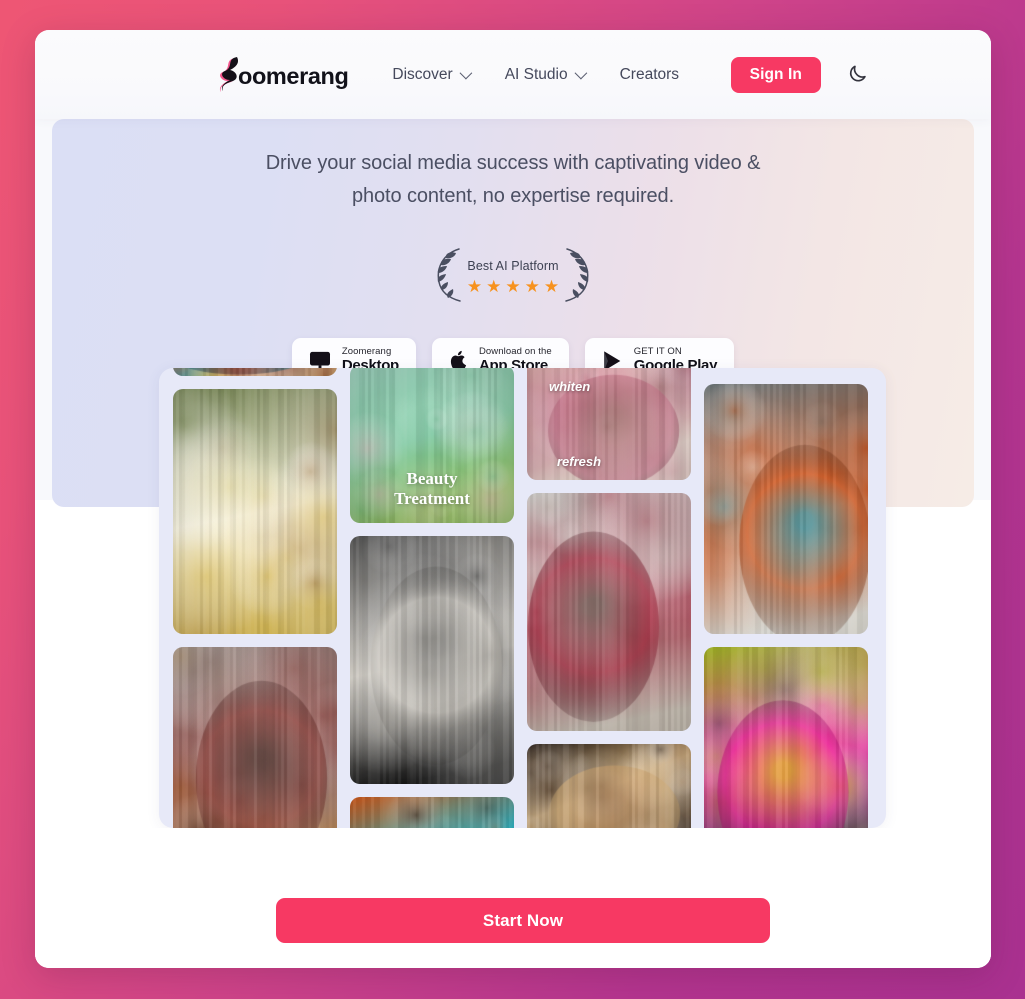  I want to click on award-star-4-icon: ★, so click(532, 286).